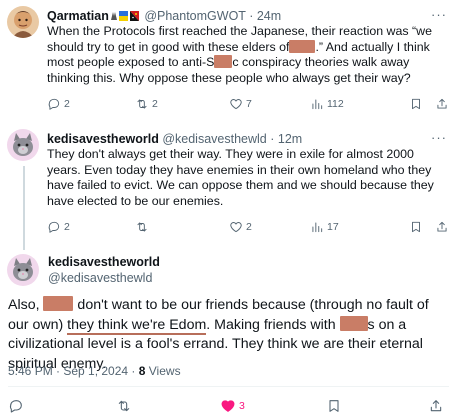 The width and height of the screenshot is (457, 414). I want to click on like-button: 3, so click(232, 406).